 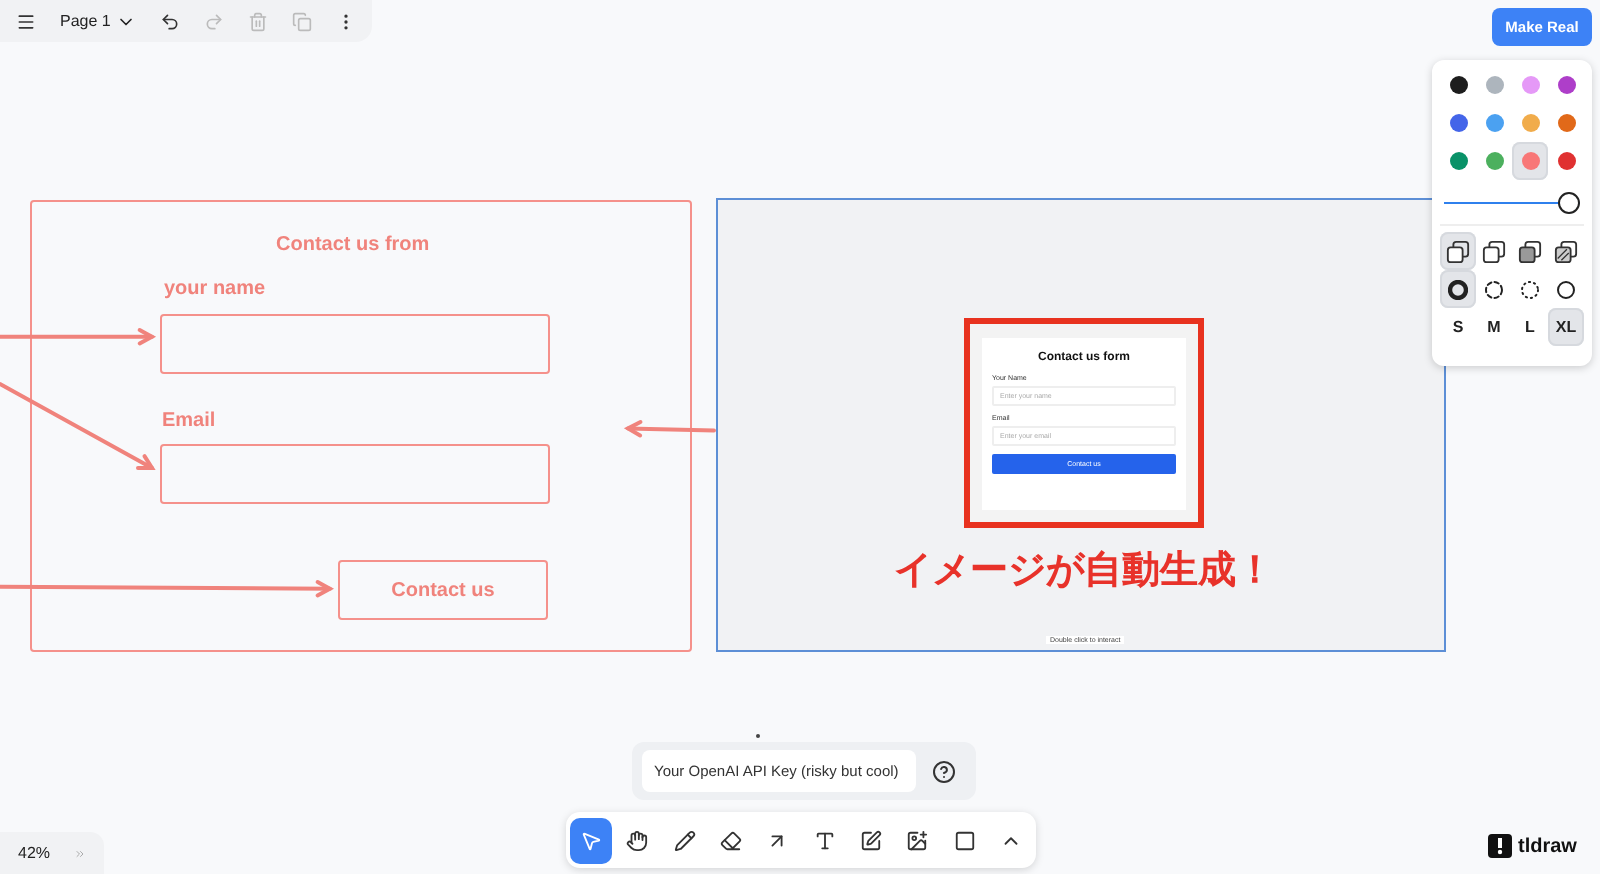 I want to click on annotation-text: イメージが自動生成！, so click(x=1084, y=571).